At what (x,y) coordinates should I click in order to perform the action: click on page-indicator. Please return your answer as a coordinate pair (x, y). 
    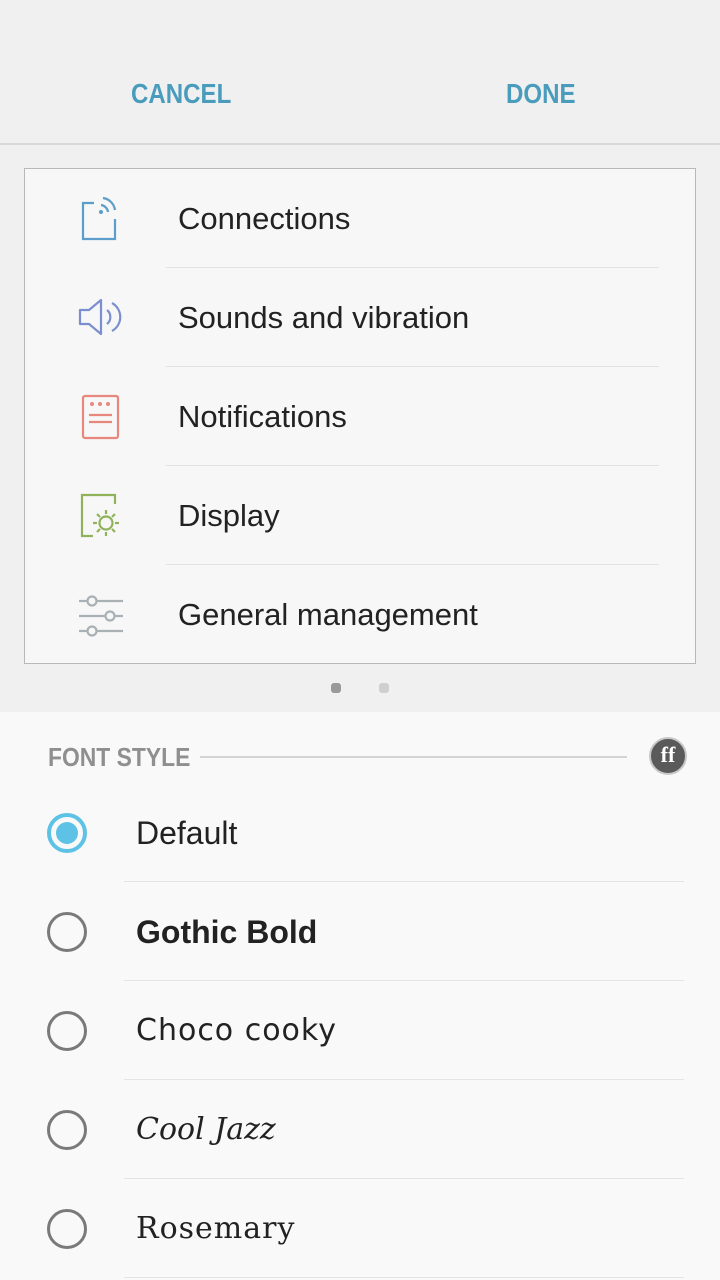
    Looking at the image, I should click on (360, 689).